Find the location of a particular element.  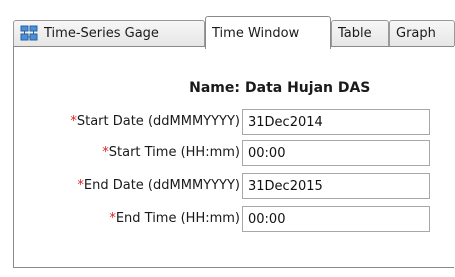

name-row: Name: Data Hujan DAS is located at coordinates (227, 90).